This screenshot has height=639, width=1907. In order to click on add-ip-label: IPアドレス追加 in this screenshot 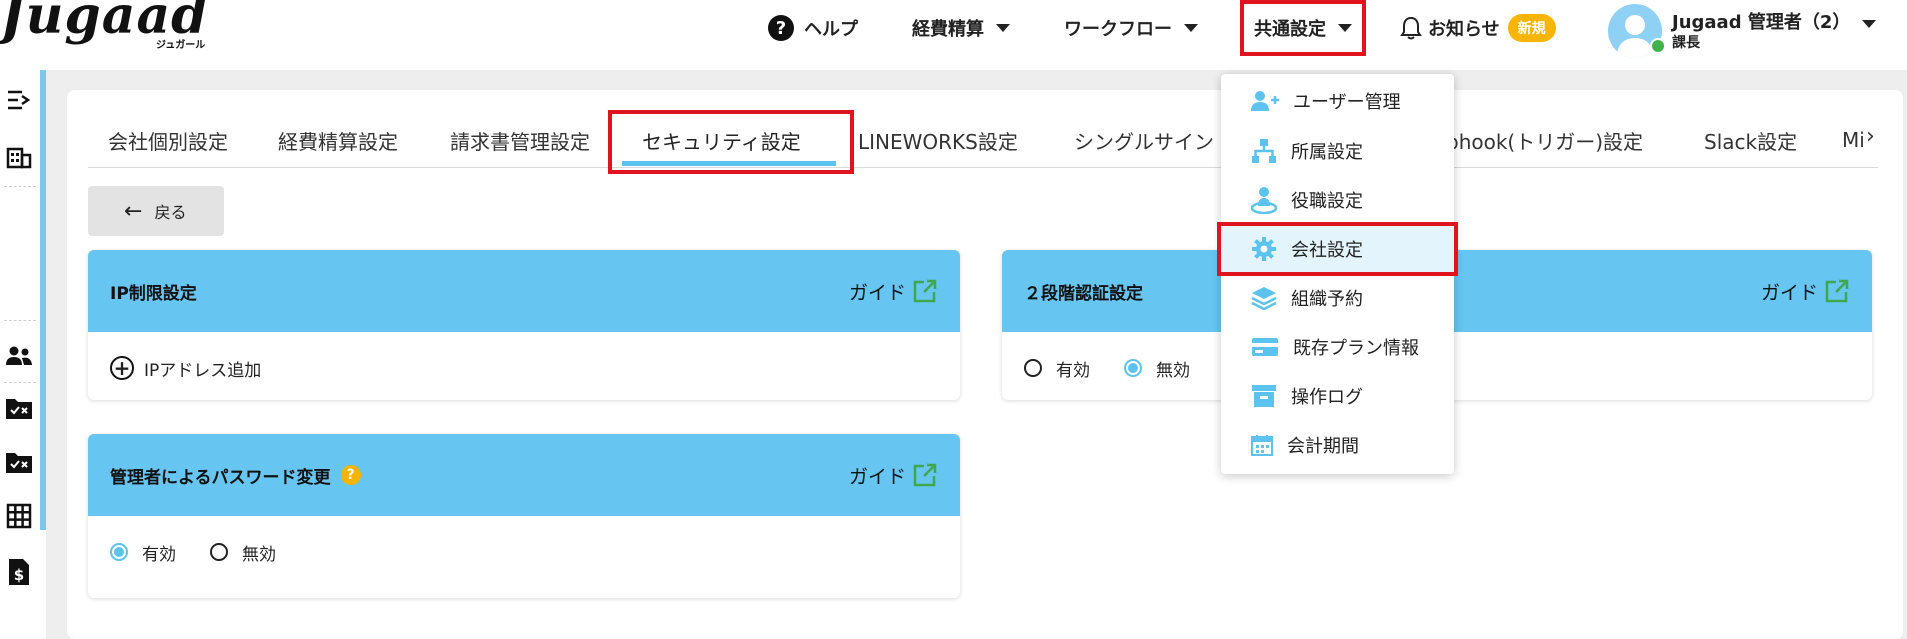, I will do `click(203, 370)`.